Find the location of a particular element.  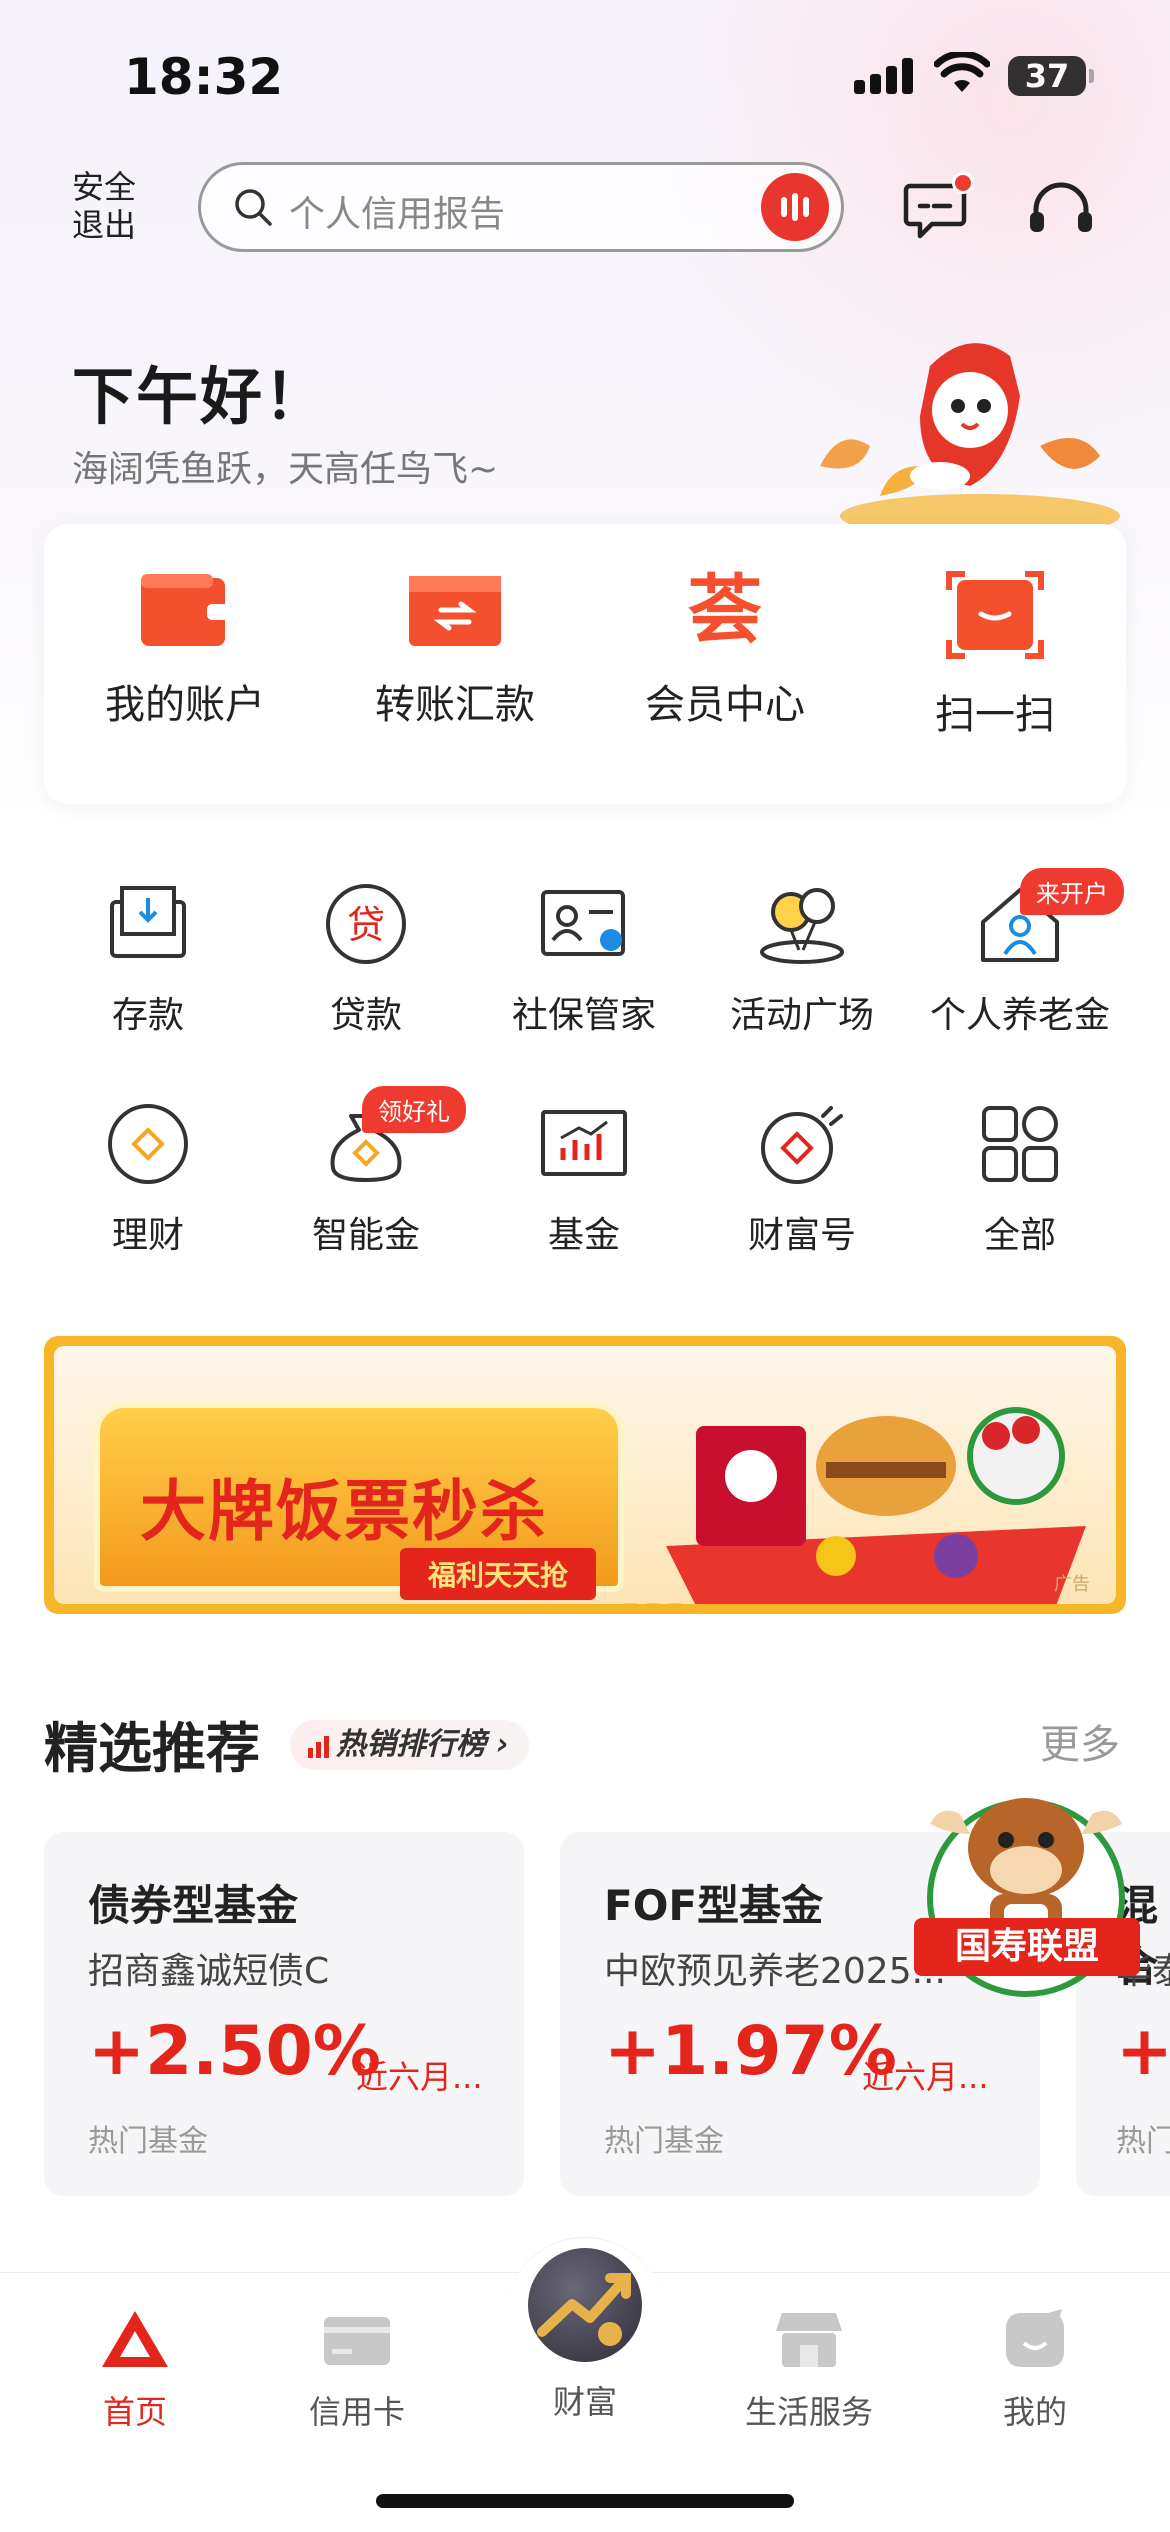

open-account-tag: 来开户 is located at coordinates (1072, 891).